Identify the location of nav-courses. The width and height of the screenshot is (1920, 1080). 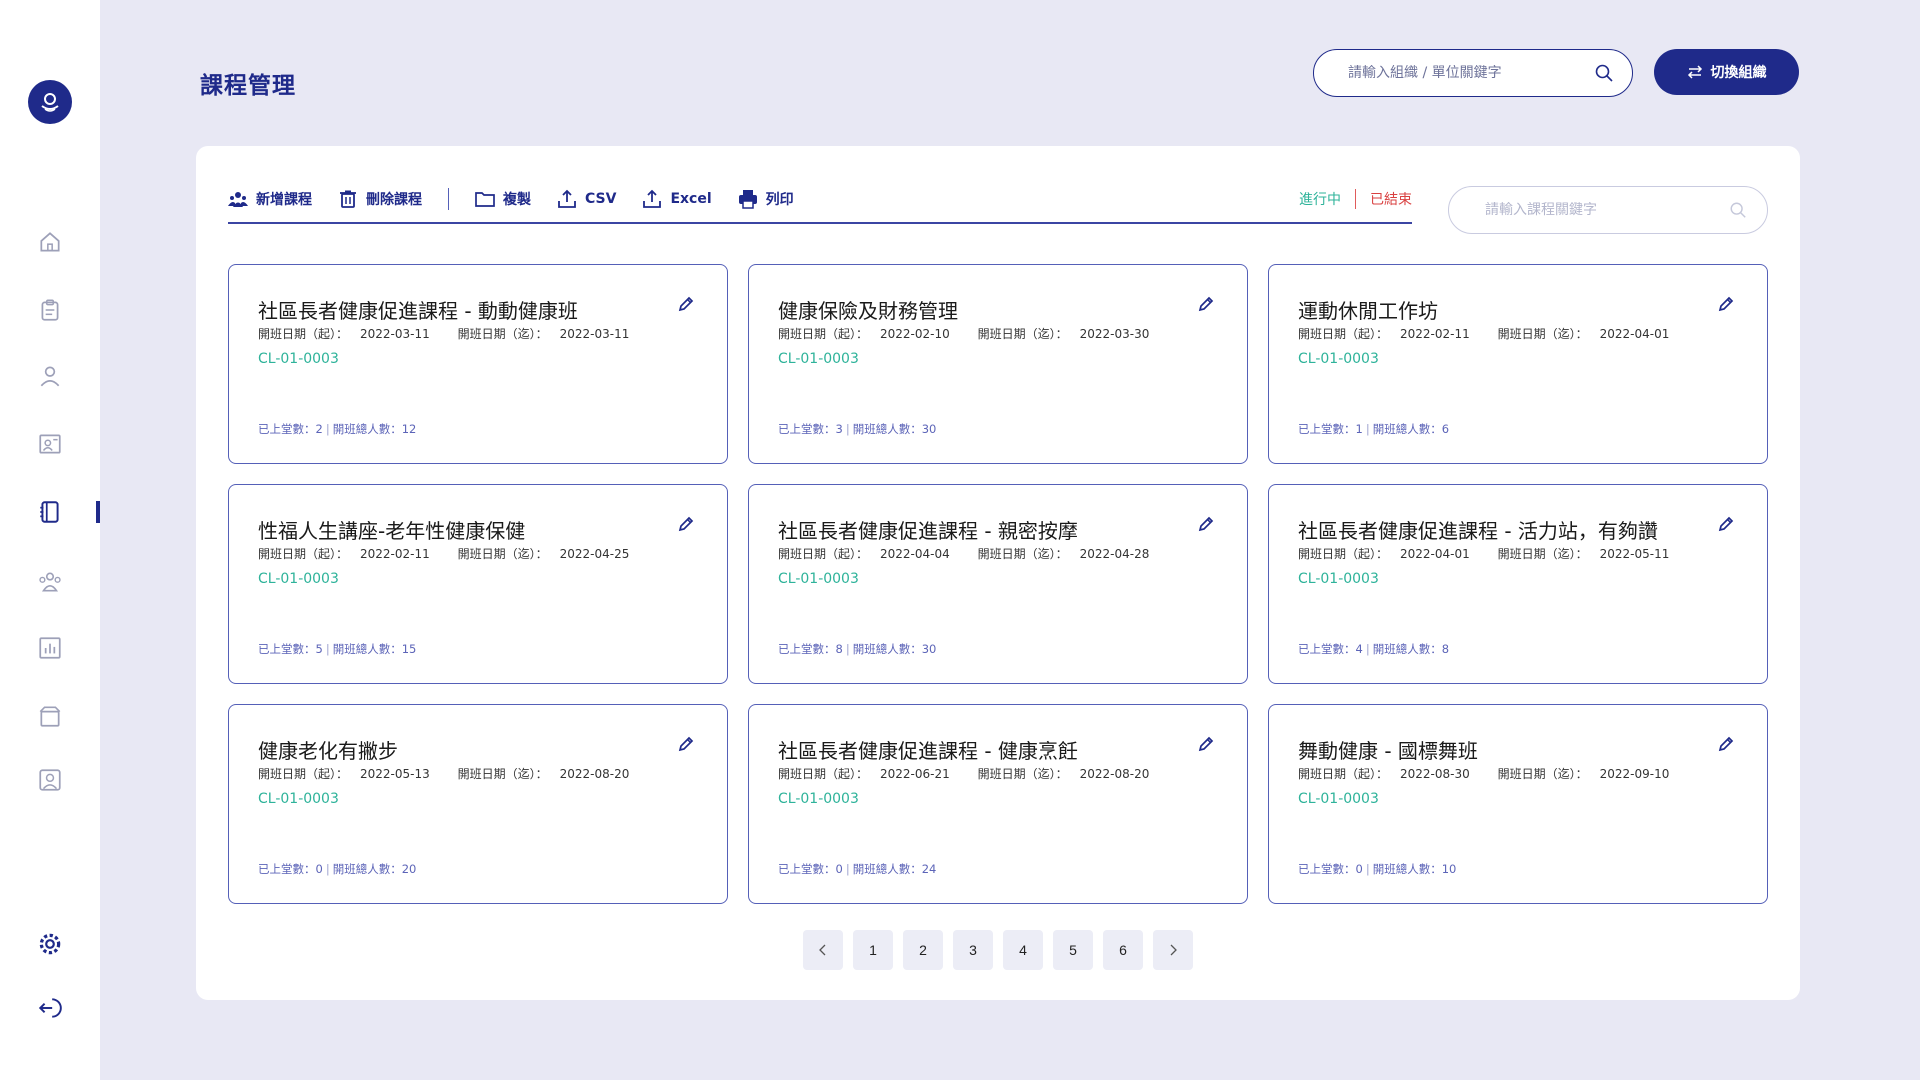
(50, 512).